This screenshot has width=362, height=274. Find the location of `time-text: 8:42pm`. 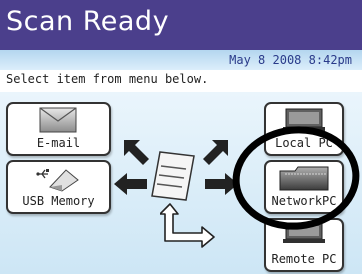

time-text: 8:42pm is located at coordinates (330, 60).